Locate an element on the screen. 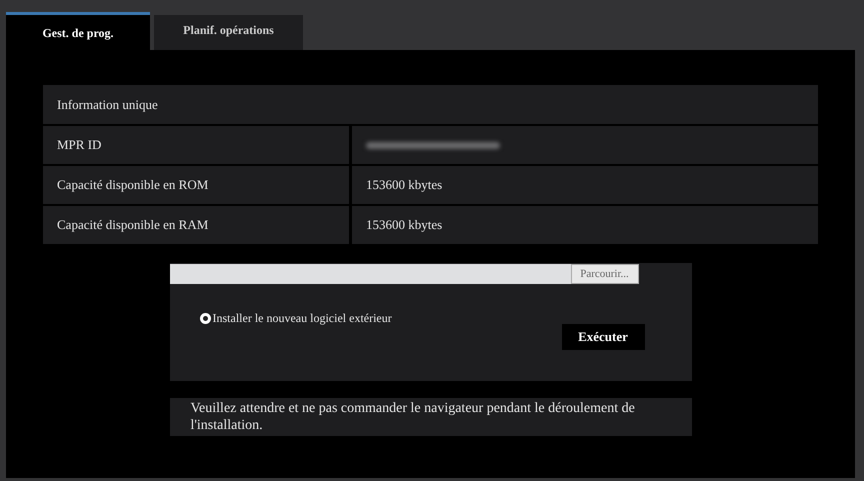 The width and height of the screenshot is (864, 481). table-cell: Capacité disponible en RAM is located at coordinates (196, 225).